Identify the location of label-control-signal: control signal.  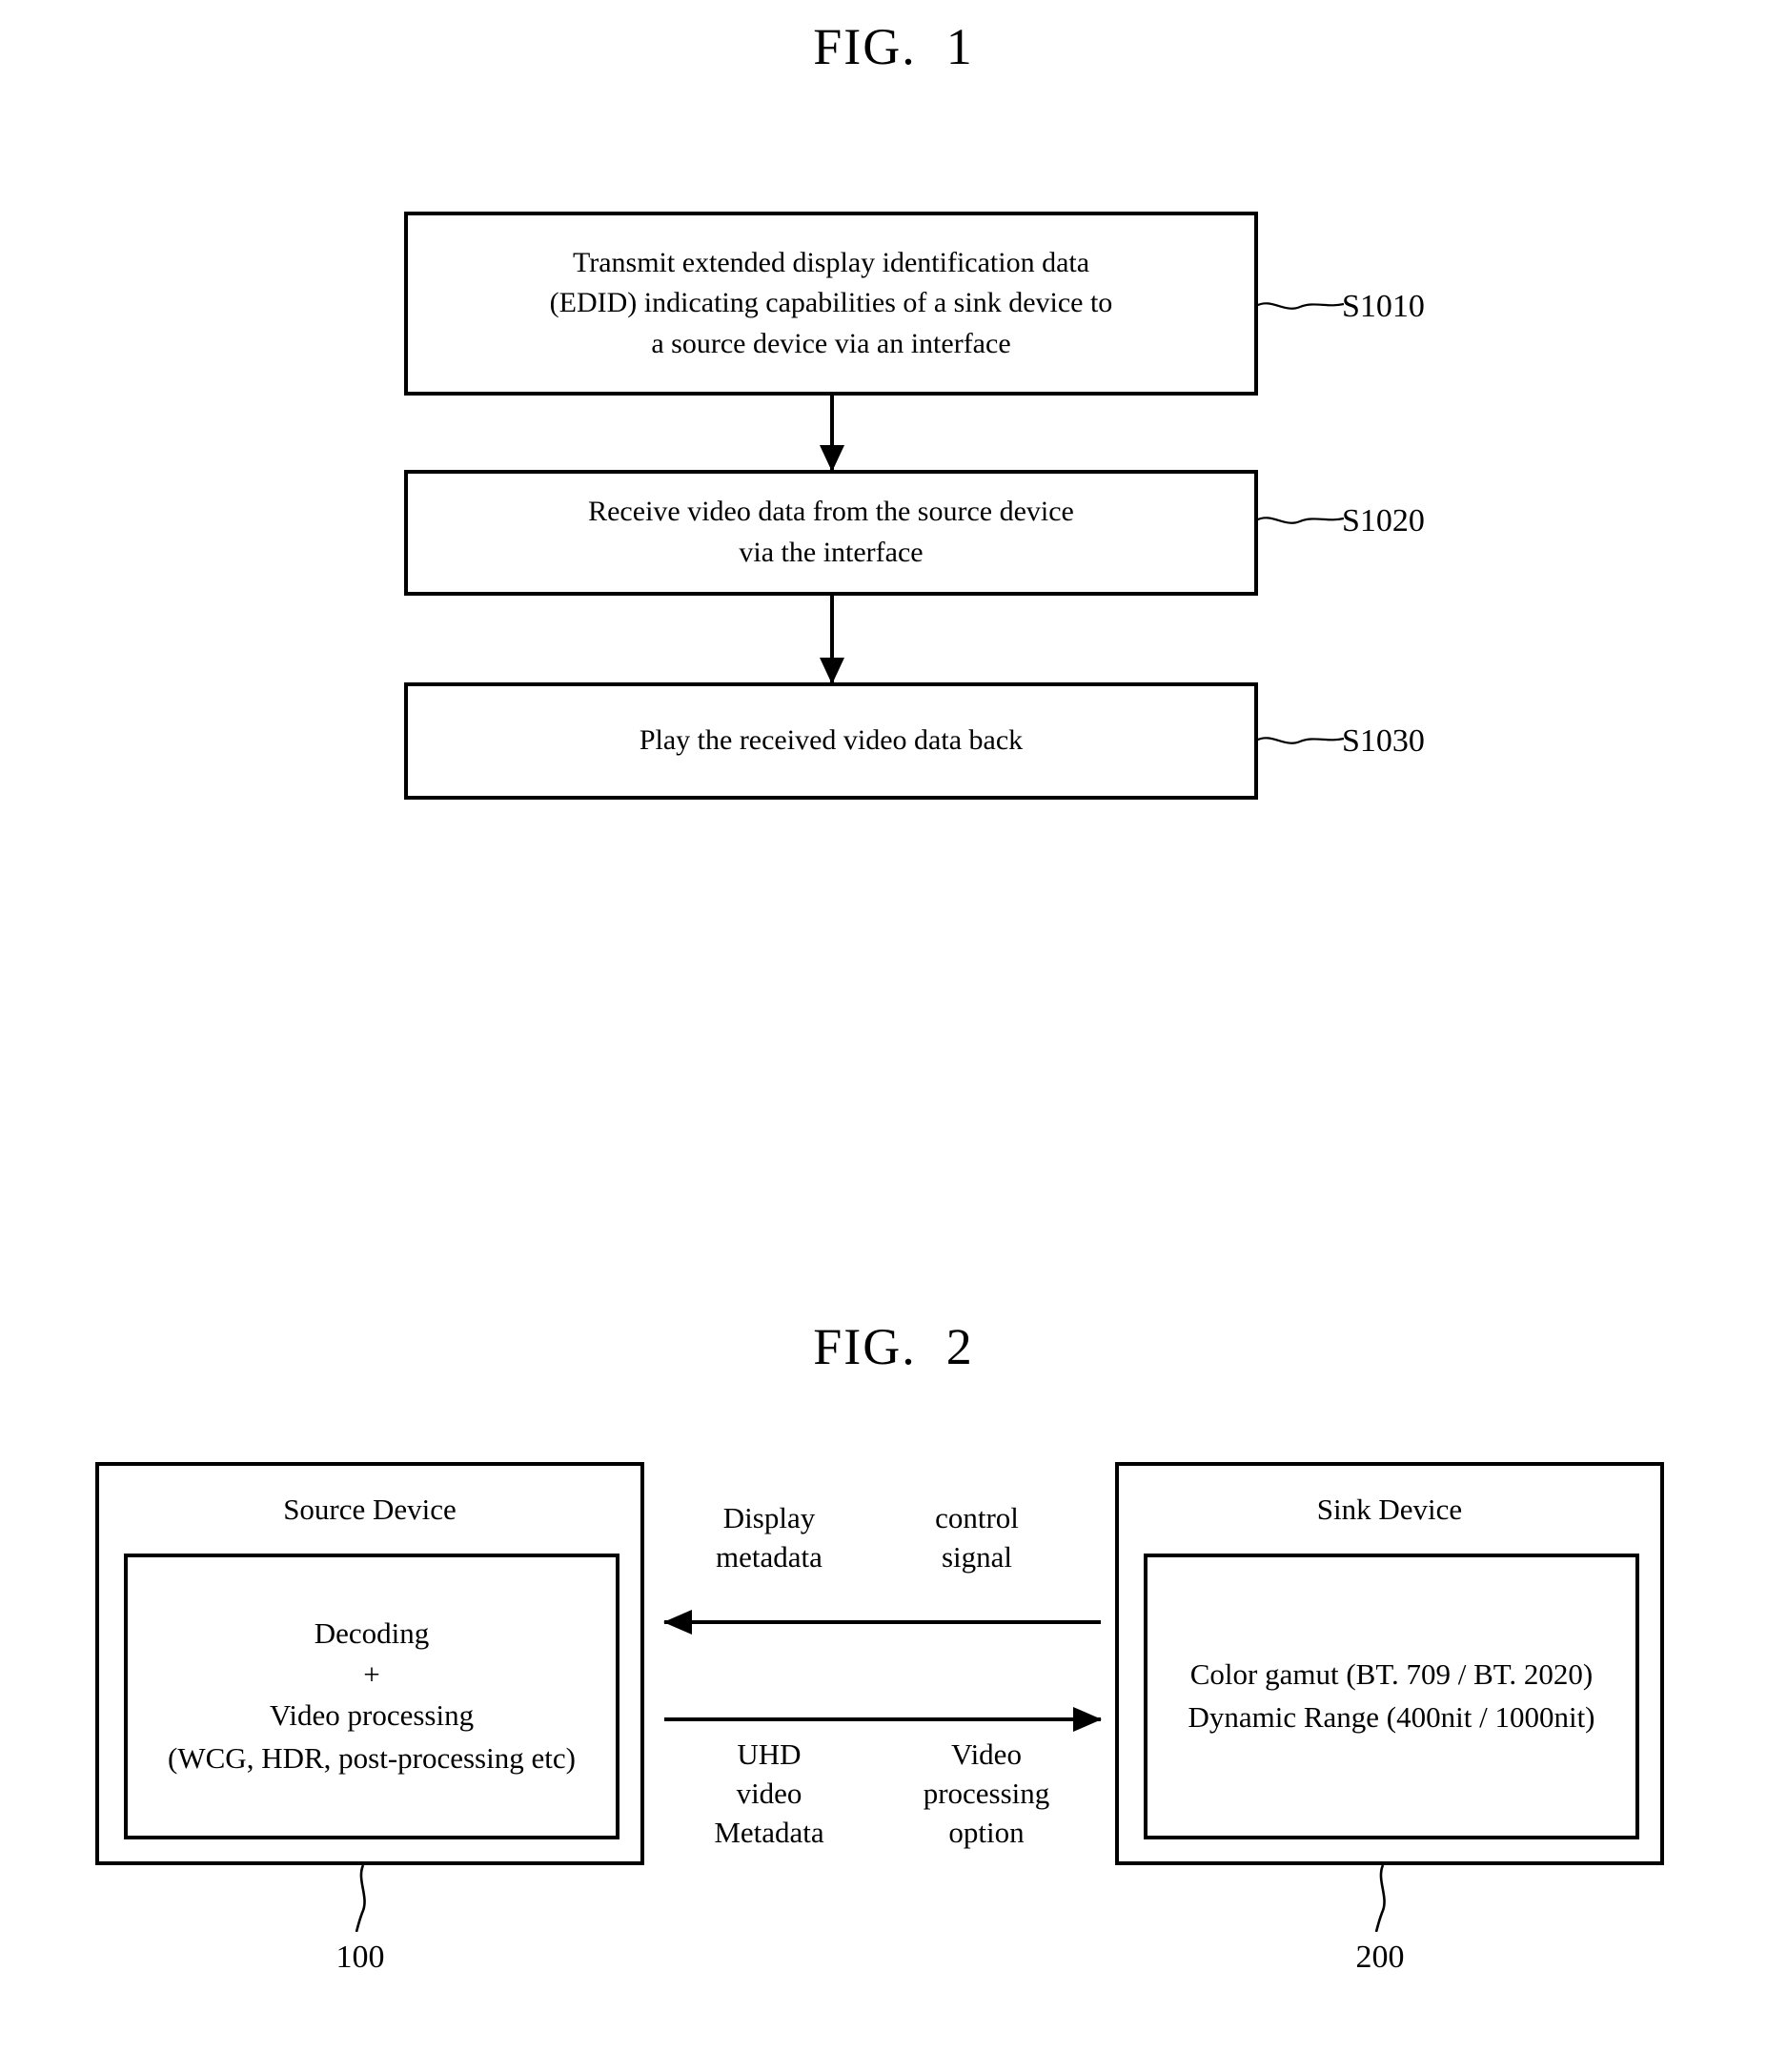
(976, 1537).